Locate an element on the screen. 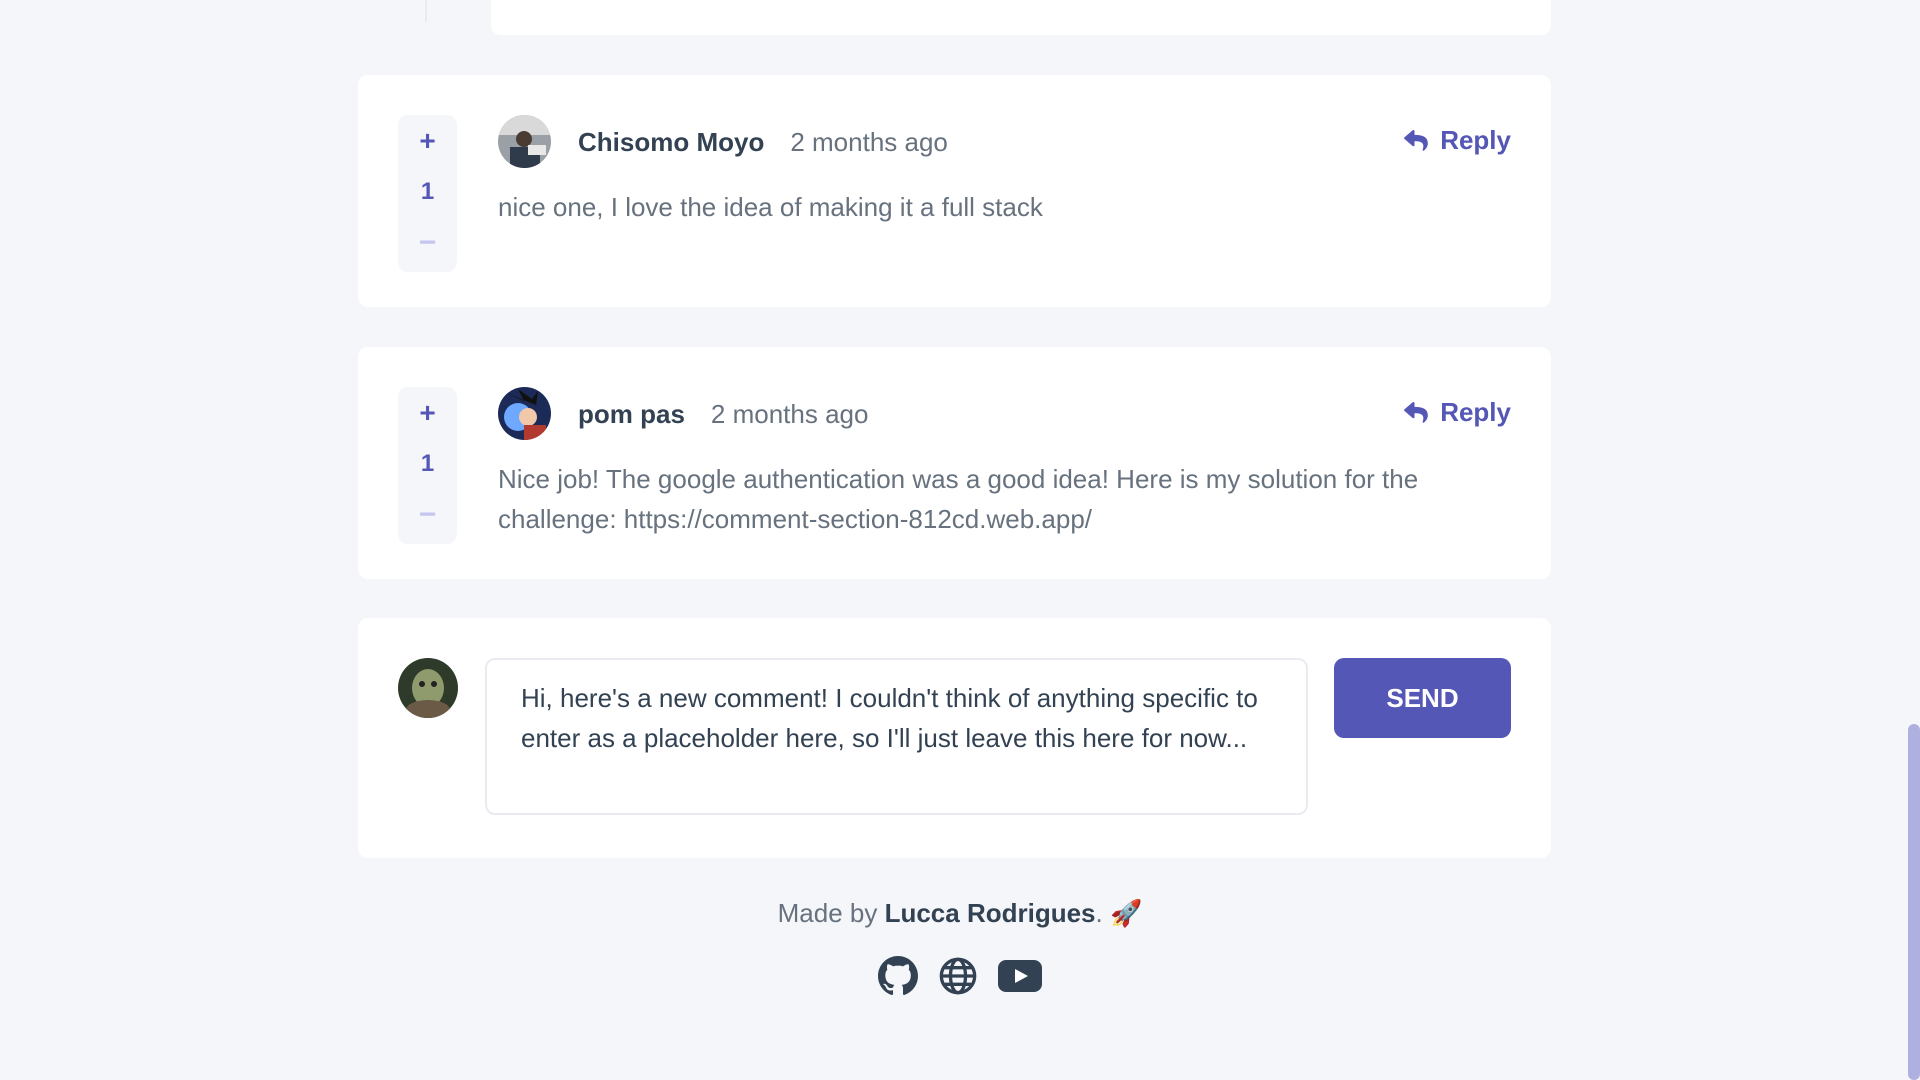  previous-comment-card is located at coordinates (1021, 17).